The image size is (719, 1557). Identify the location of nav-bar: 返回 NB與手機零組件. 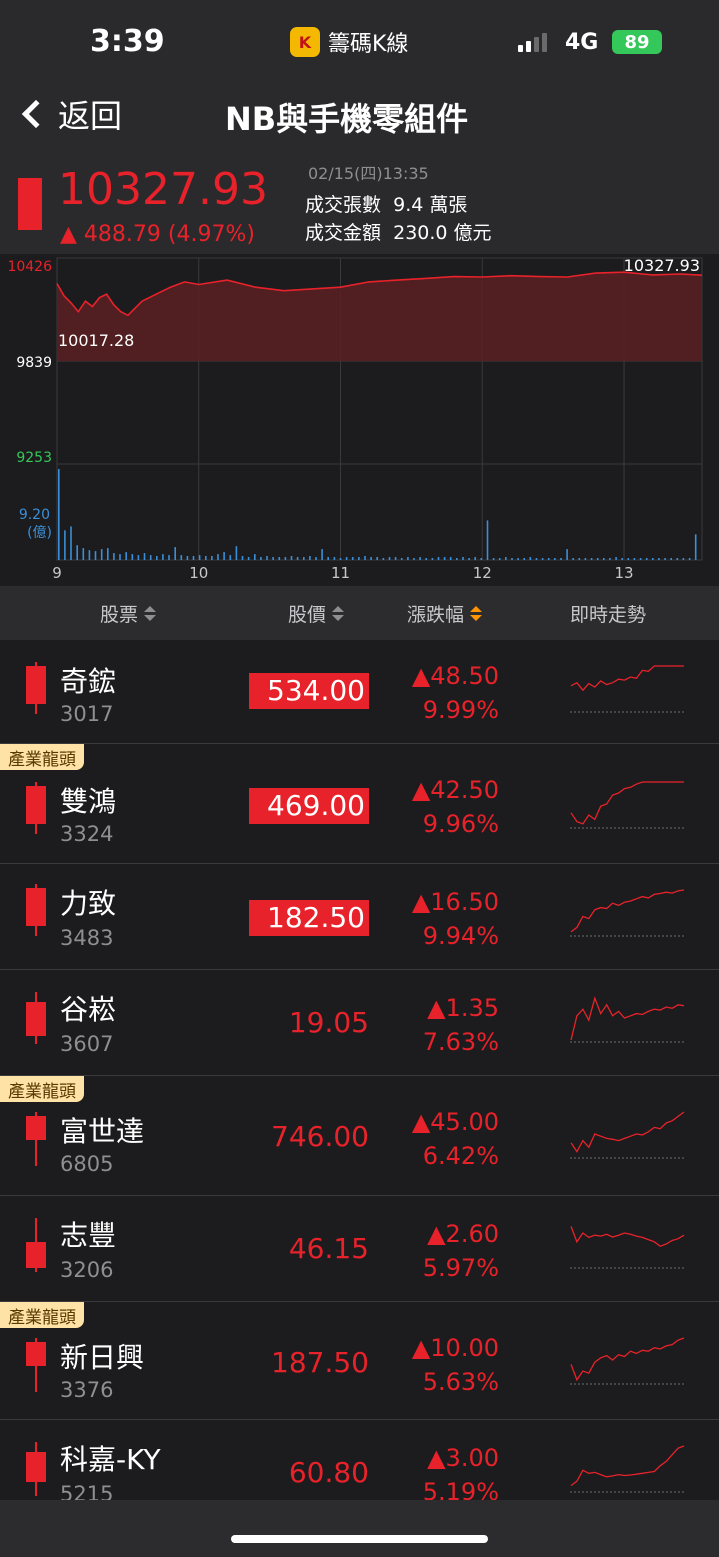
(359, 116).